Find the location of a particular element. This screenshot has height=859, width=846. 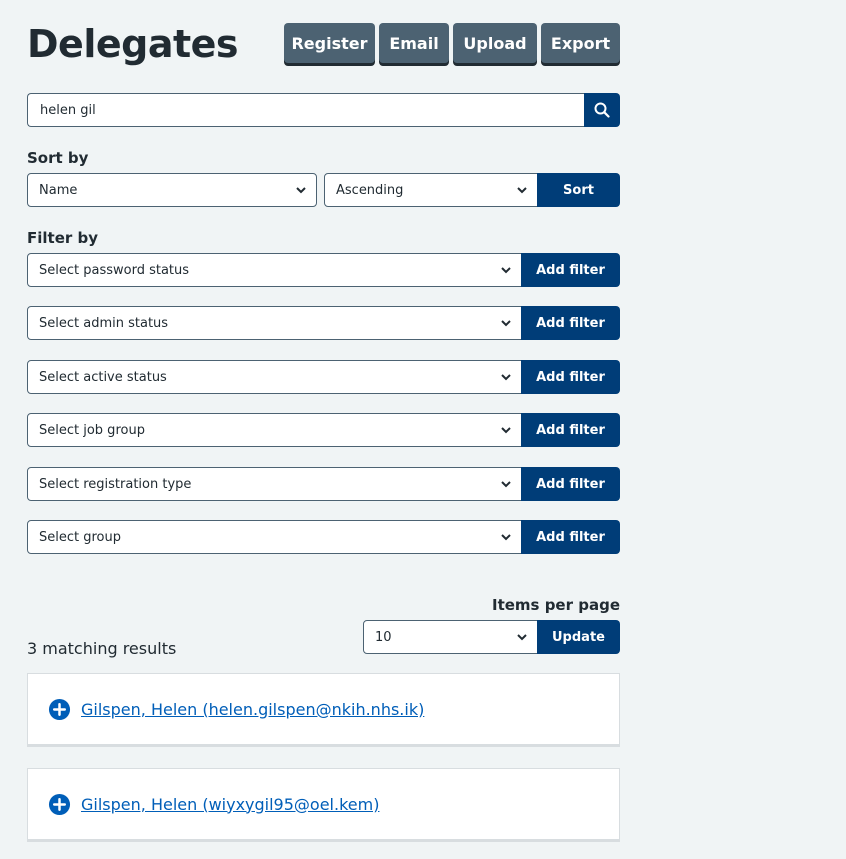

action-buttons: Register Email Upload Export is located at coordinates (452, 43).